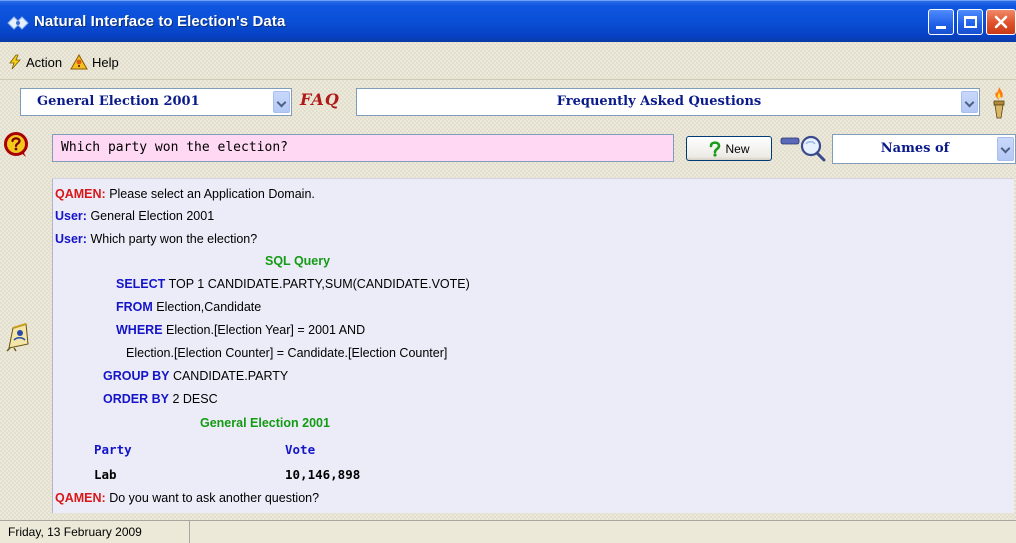 The image size is (1016, 543). What do you see at coordinates (15, 62) in the screenshot?
I see `lightning-icon` at bounding box center [15, 62].